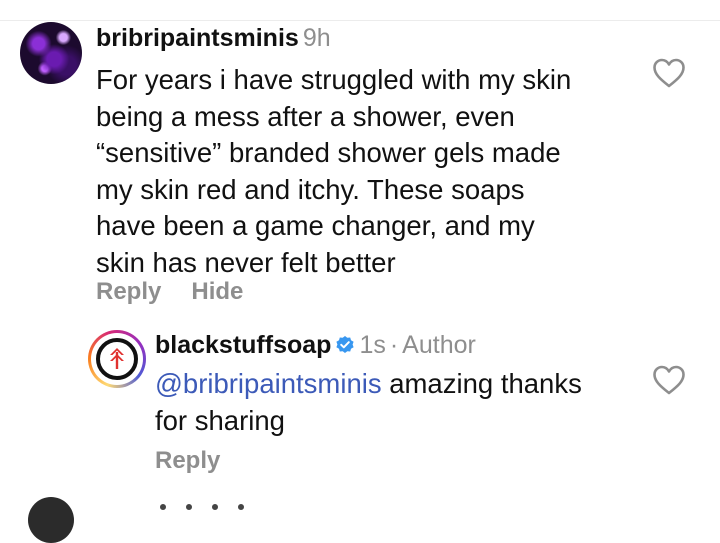 This screenshot has width=720, height=543. I want to click on comment-text-line: being a mess after a shower, even, so click(305, 116).